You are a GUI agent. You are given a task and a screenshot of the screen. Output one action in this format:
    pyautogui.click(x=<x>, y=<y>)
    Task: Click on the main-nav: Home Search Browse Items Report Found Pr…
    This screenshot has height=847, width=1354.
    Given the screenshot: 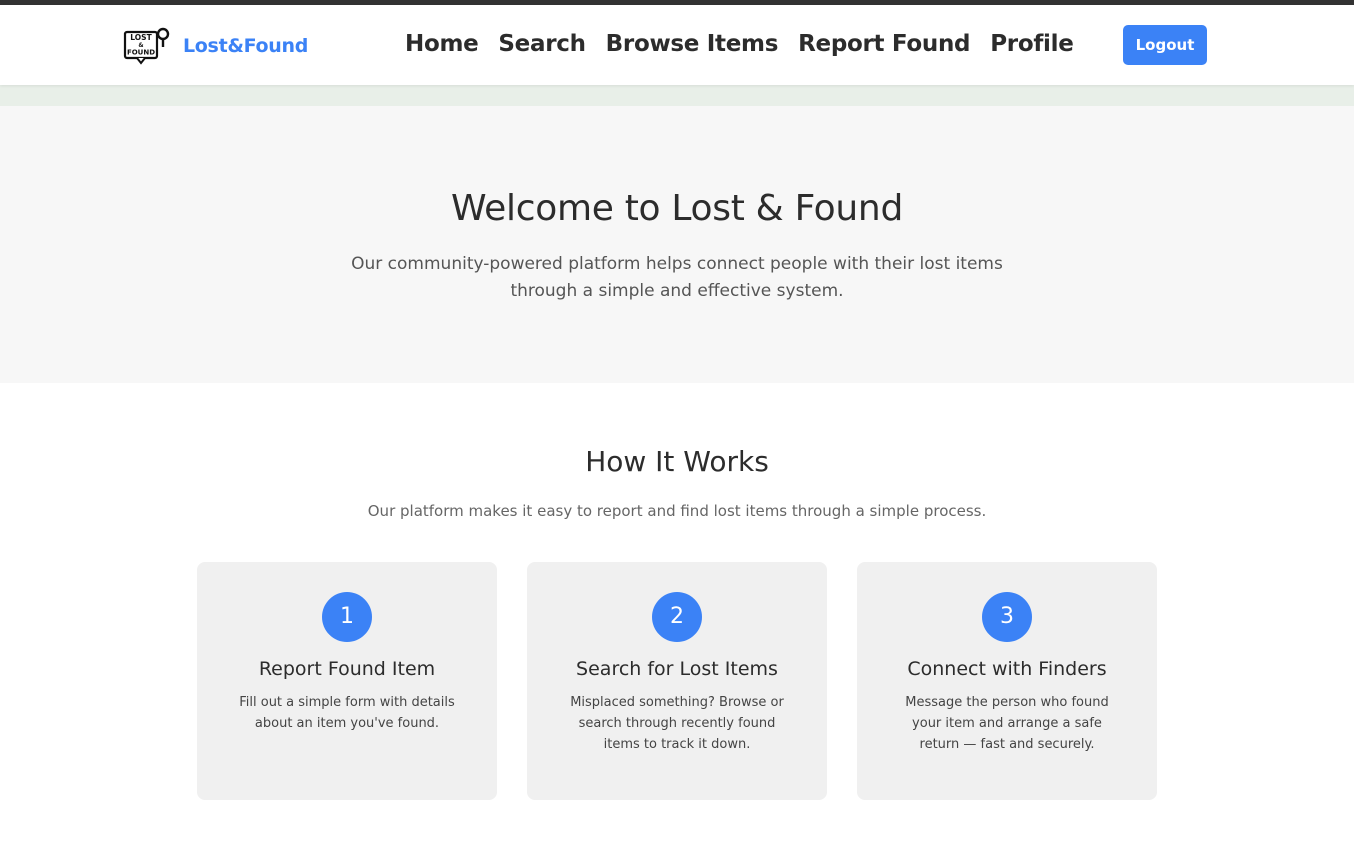 What is the action you would take?
    pyautogui.click(x=739, y=44)
    